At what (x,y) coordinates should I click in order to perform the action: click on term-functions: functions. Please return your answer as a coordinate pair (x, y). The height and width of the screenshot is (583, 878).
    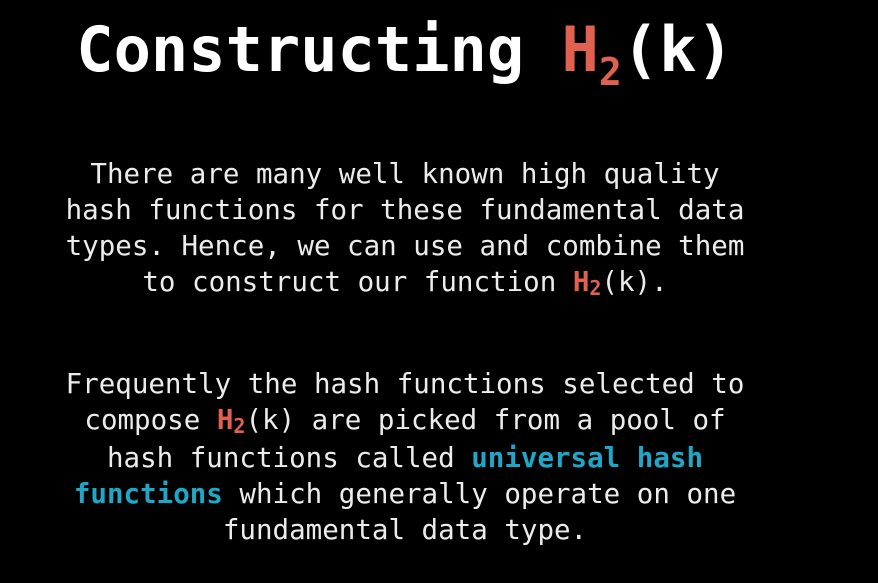
    Looking at the image, I should click on (148, 494).